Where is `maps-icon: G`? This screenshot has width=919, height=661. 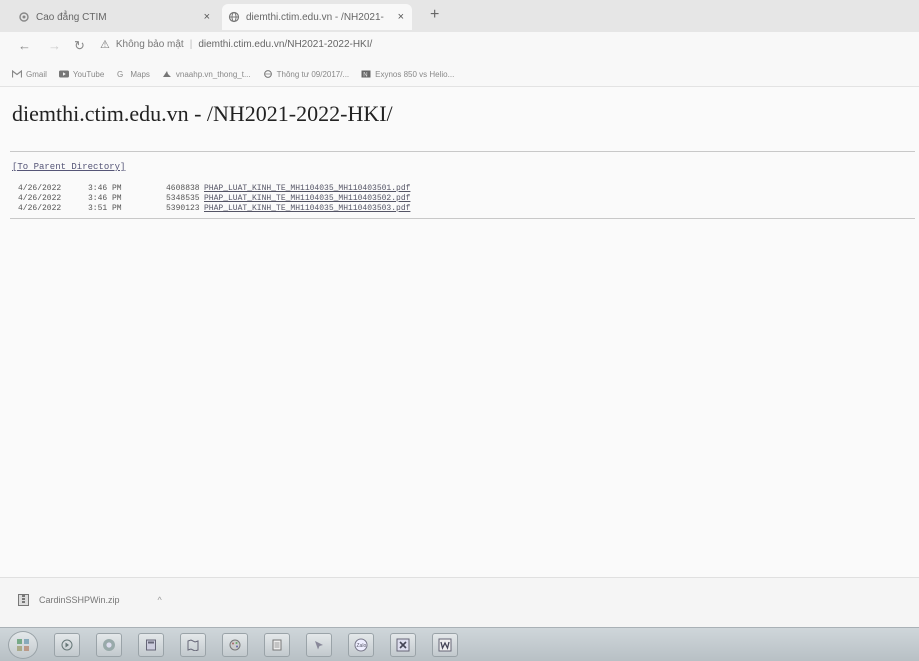
maps-icon: G is located at coordinates (120, 74).